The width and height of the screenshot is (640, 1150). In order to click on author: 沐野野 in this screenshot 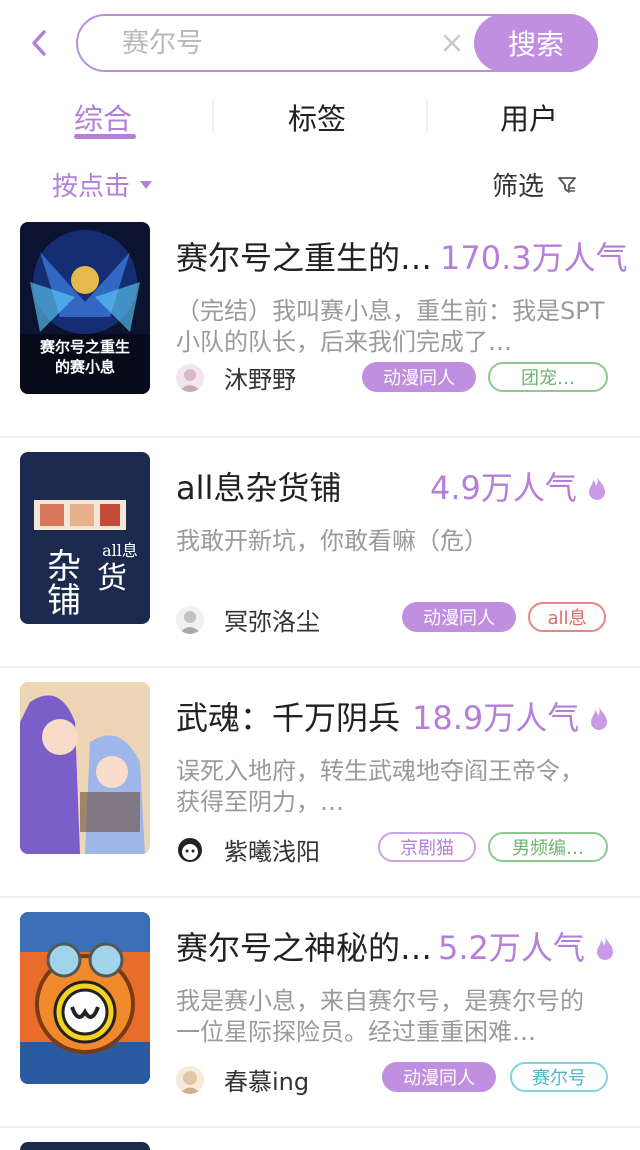, I will do `click(236, 377)`.